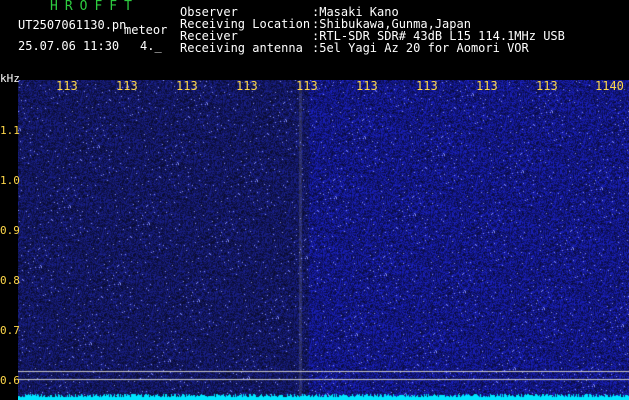 This screenshot has width=629, height=400. Describe the element at coordinates (10, 330) in the screenshot. I see `y-tick-label: 0.7` at that location.